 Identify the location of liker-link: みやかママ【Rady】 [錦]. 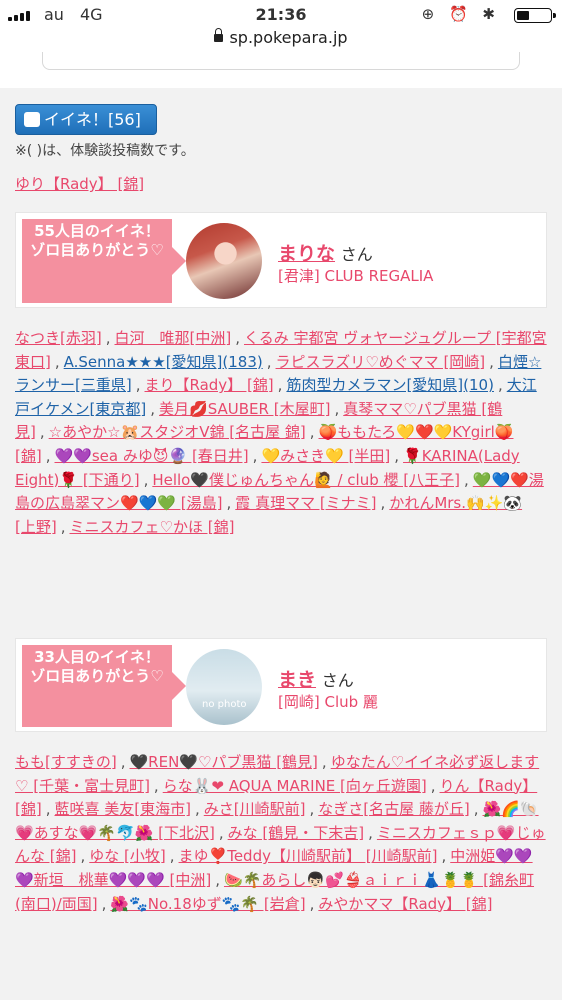
(405, 904).